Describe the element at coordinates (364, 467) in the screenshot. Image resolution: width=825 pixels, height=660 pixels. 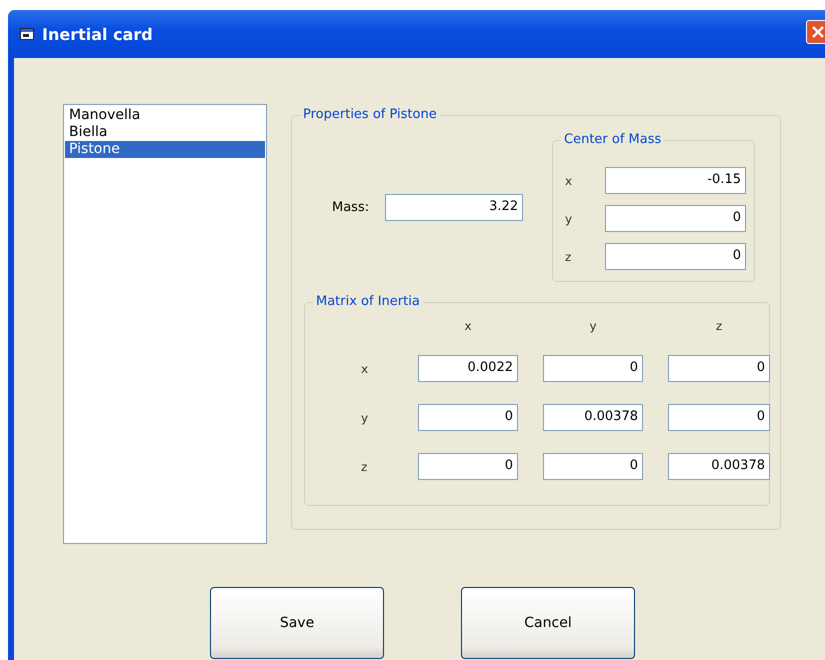
I see `row-label: z` at that location.